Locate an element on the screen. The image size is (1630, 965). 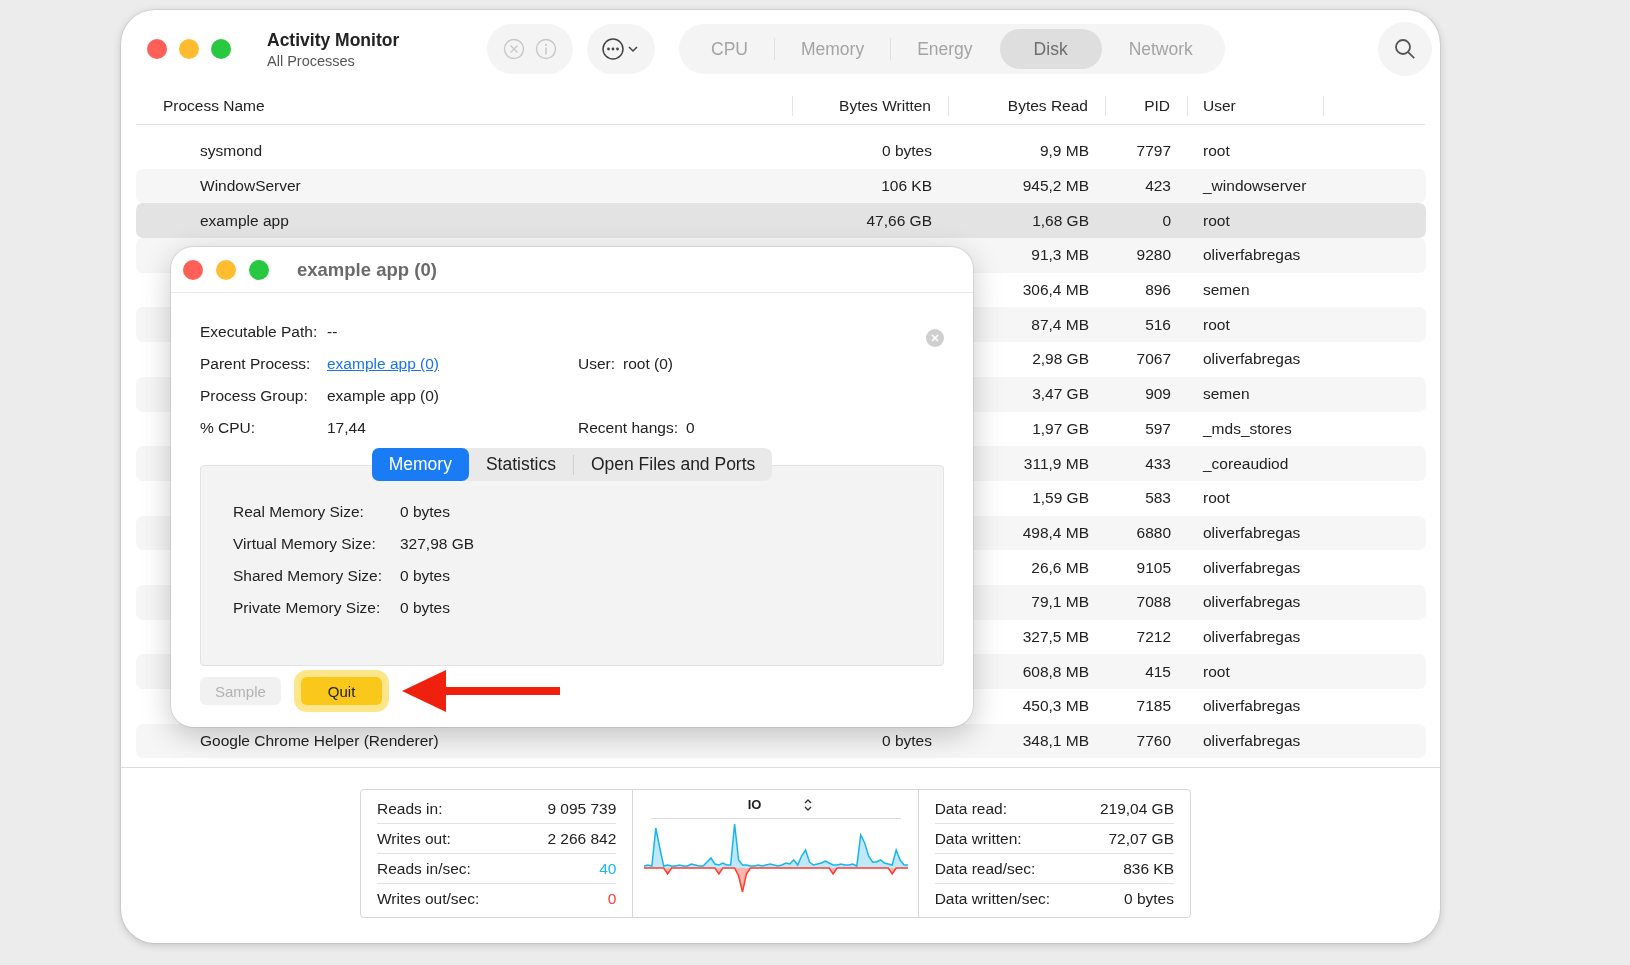
table-cell: _mds_stores is located at coordinates (1247, 428).